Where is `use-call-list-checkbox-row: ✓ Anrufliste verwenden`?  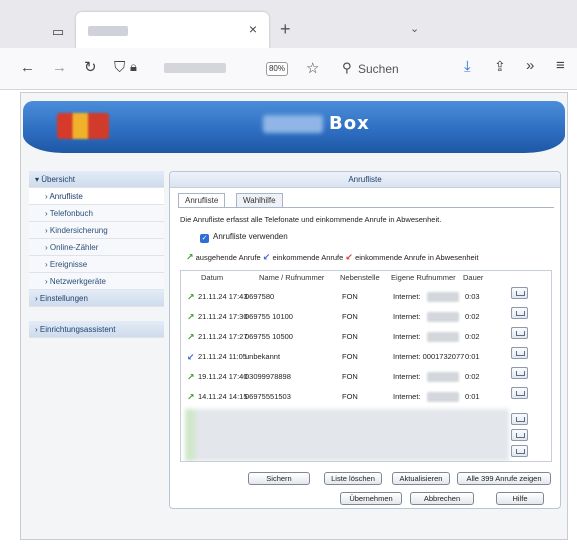
use-call-list-checkbox-row: ✓ Anrufliste verwenden is located at coordinates (244, 237).